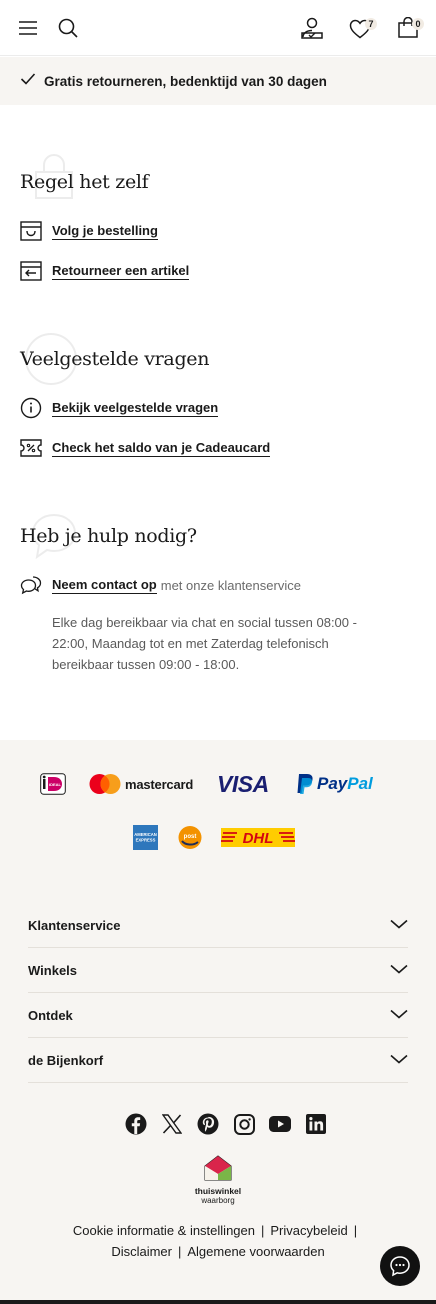 This screenshot has width=436, height=1304. I want to click on paypal-pal-text: Pal, so click(360, 783).